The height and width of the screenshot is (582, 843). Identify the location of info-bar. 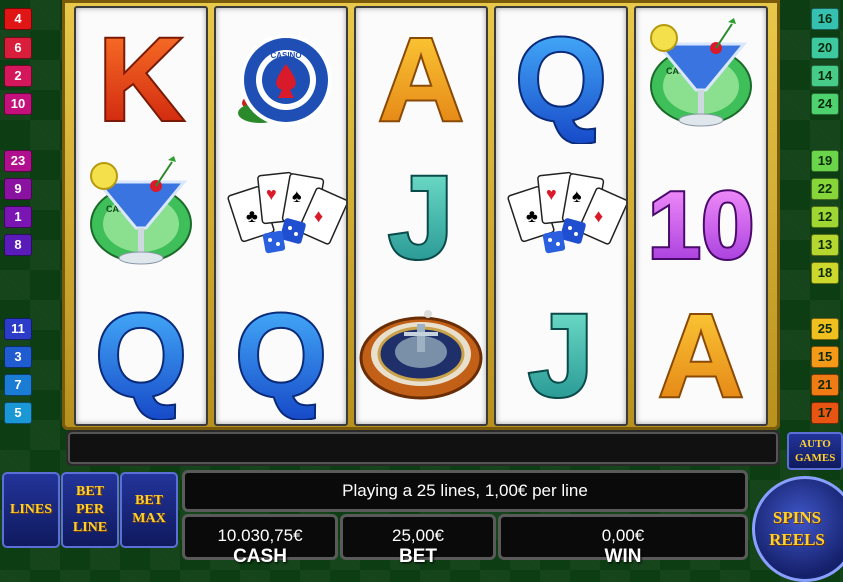
(423, 448).